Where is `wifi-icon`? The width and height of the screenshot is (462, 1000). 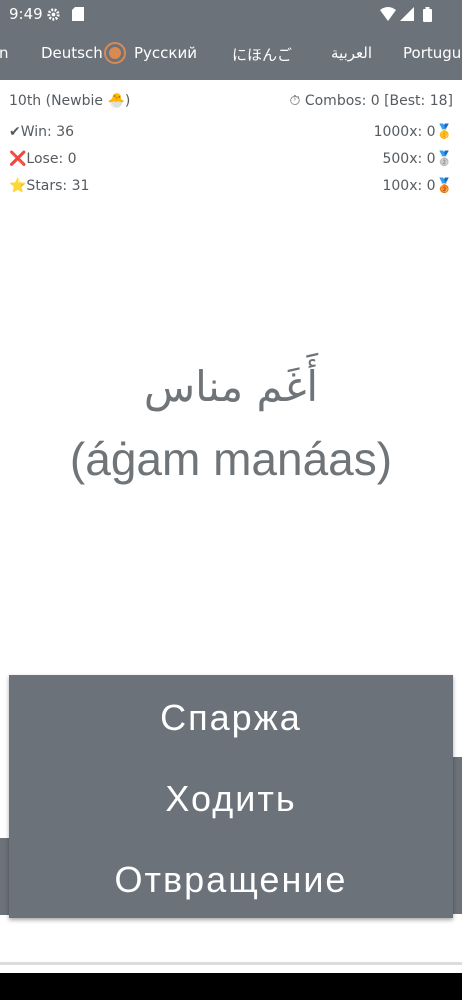
wifi-icon is located at coordinates (388, 14).